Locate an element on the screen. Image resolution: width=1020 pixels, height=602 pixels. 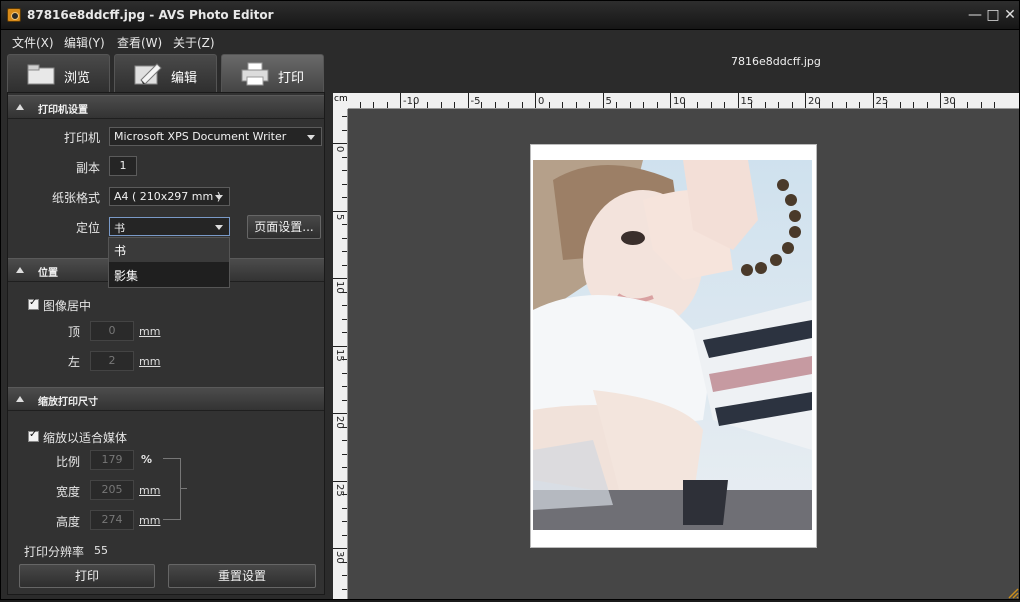
resize-grip-icon is located at coordinates (1013, 593).